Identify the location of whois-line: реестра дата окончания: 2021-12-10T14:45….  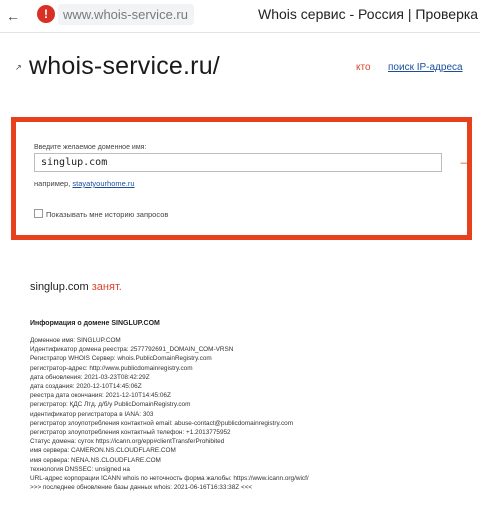
(100, 396).